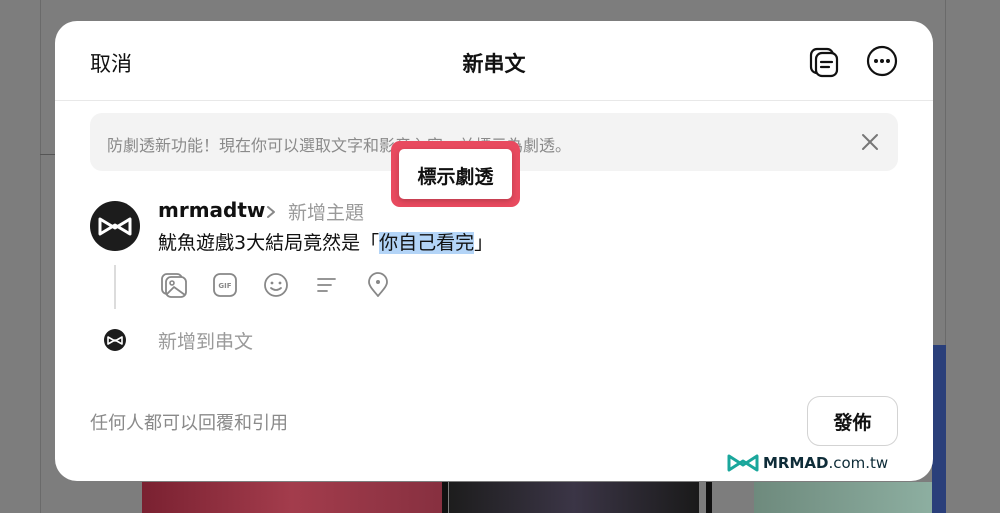 The height and width of the screenshot is (513, 1000). What do you see at coordinates (276, 285) in the screenshot?
I see `emoji-icon` at bounding box center [276, 285].